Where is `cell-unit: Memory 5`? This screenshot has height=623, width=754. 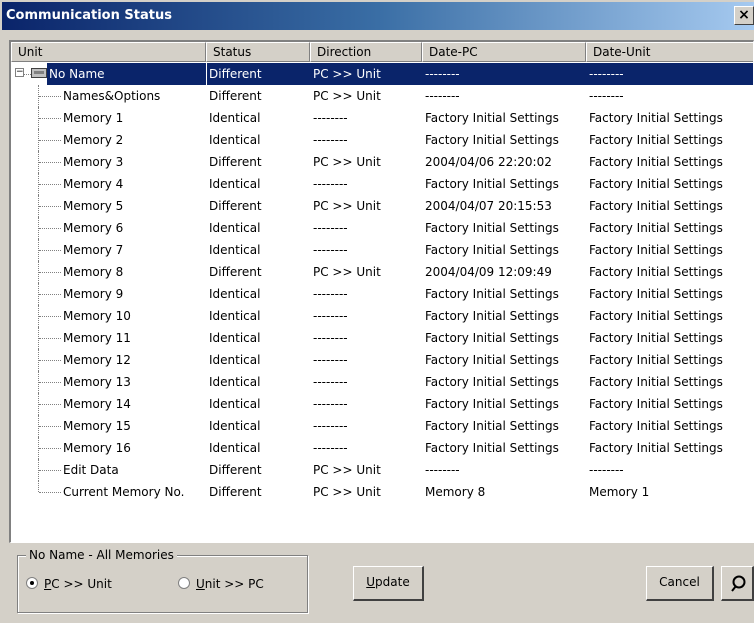
cell-unit: Memory 5 is located at coordinates (93, 206).